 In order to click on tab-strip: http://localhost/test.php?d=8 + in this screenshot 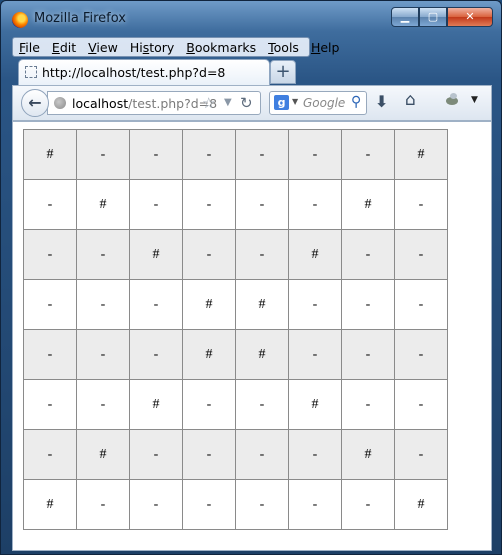, I will do `click(255, 72)`.